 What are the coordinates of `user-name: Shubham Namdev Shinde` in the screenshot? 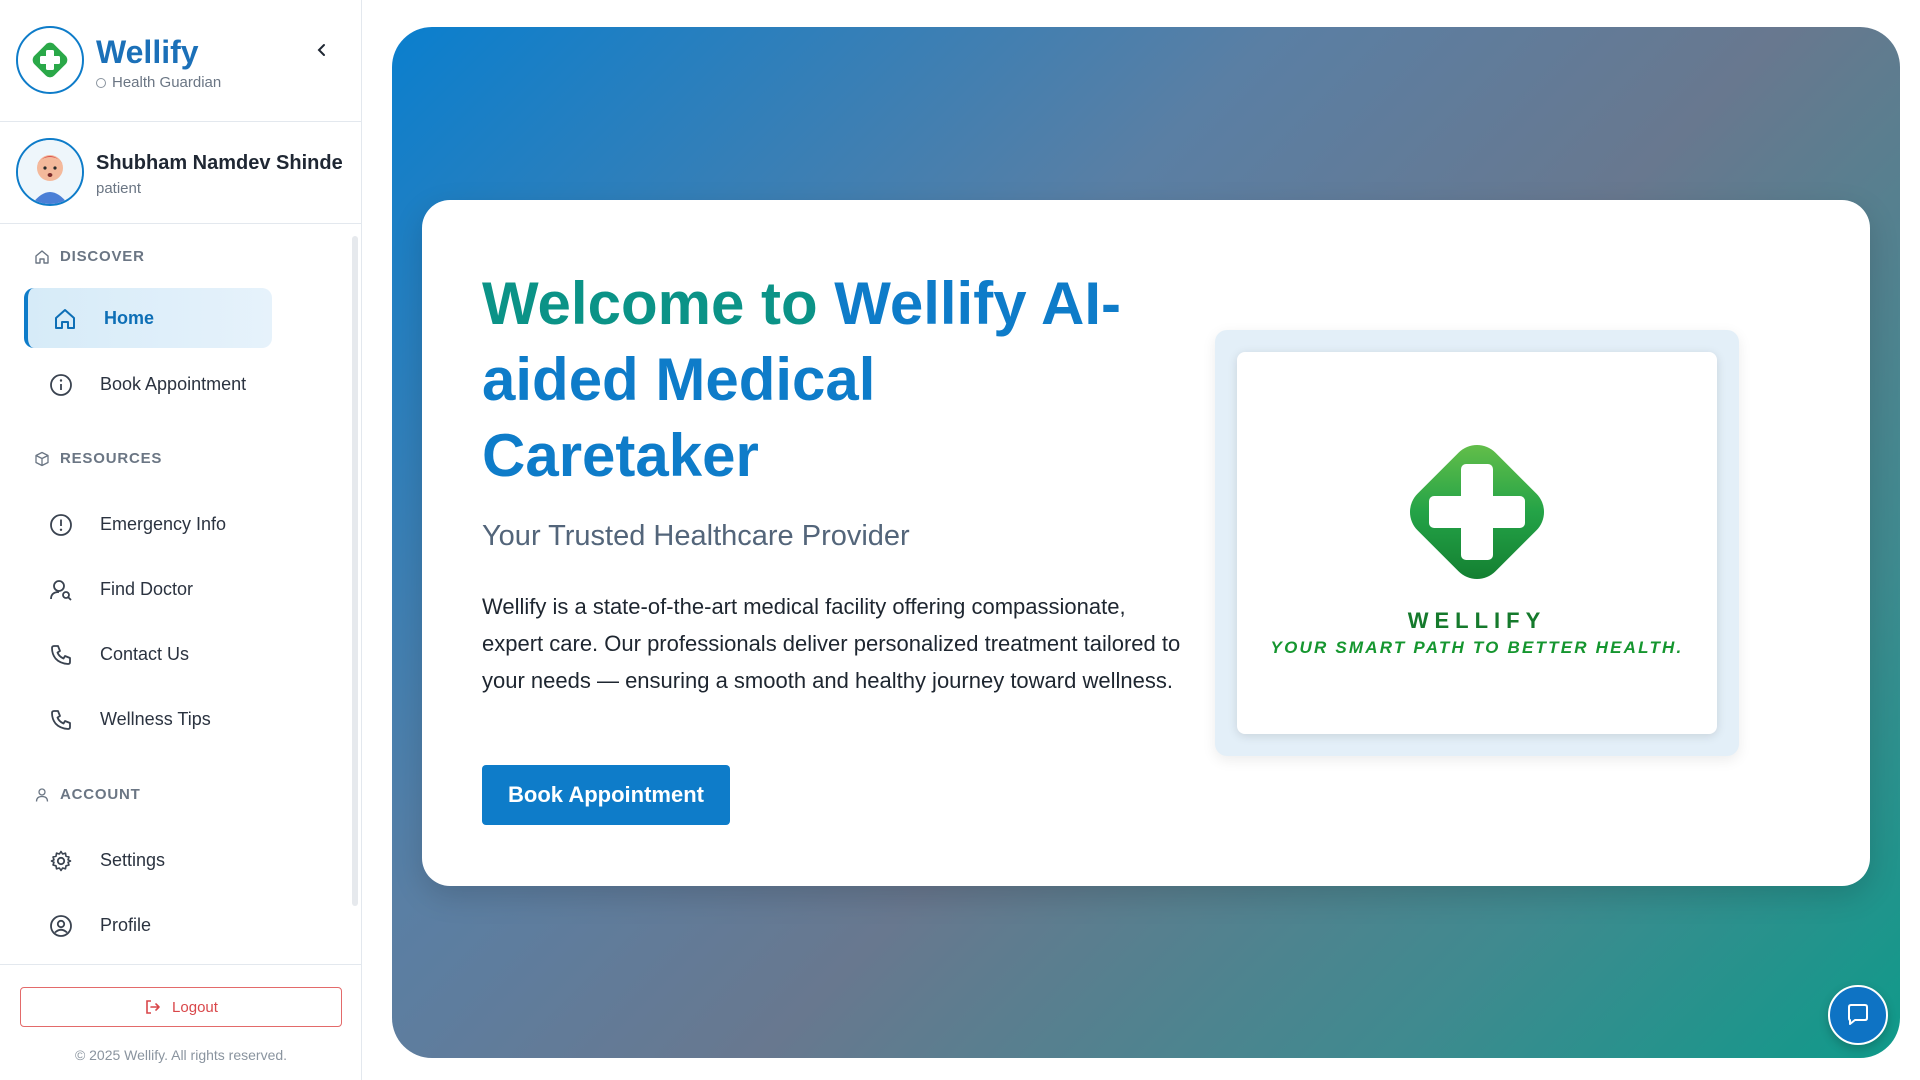 It's located at (219, 163).